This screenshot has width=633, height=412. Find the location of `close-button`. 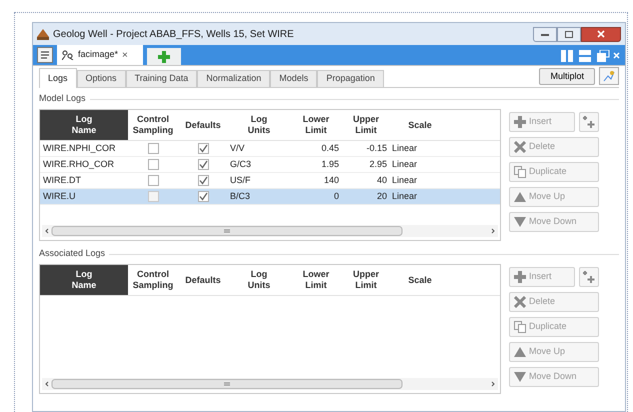

close-button is located at coordinates (601, 34).